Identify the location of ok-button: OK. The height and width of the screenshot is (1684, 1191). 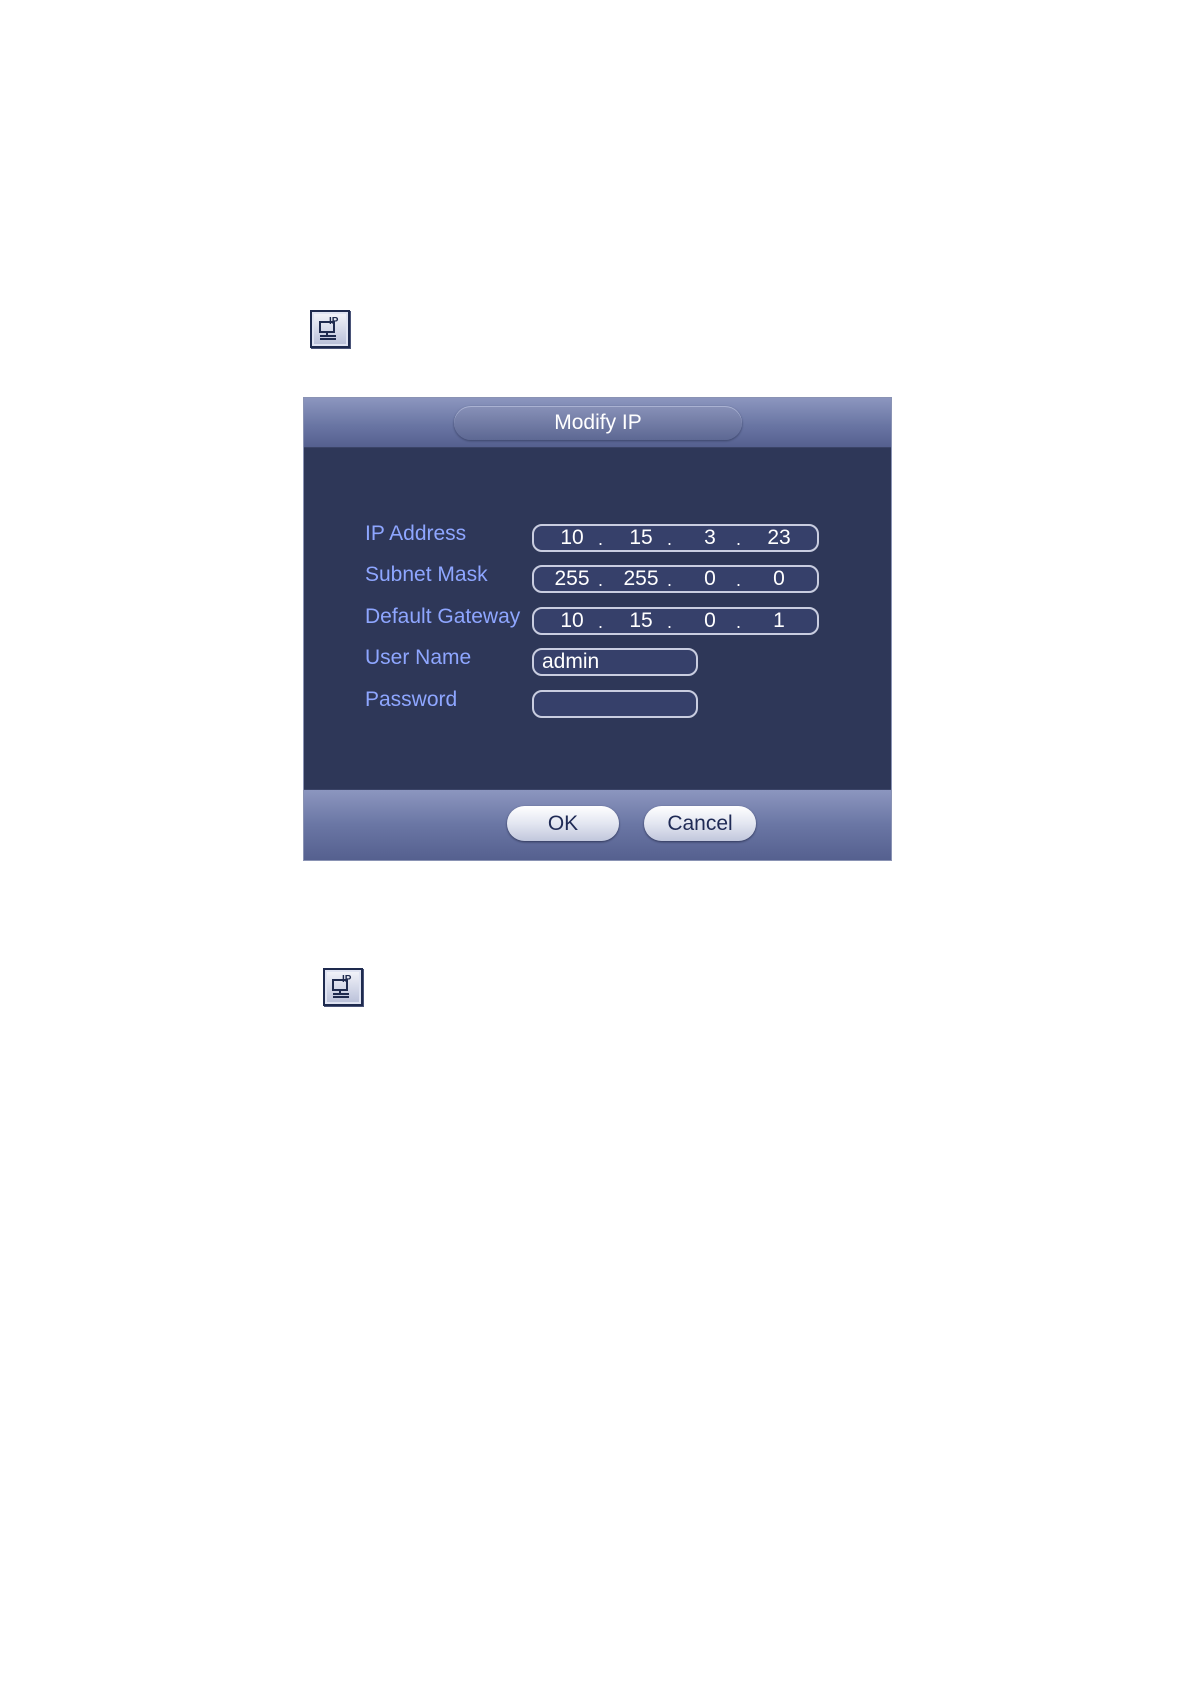
(563, 823).